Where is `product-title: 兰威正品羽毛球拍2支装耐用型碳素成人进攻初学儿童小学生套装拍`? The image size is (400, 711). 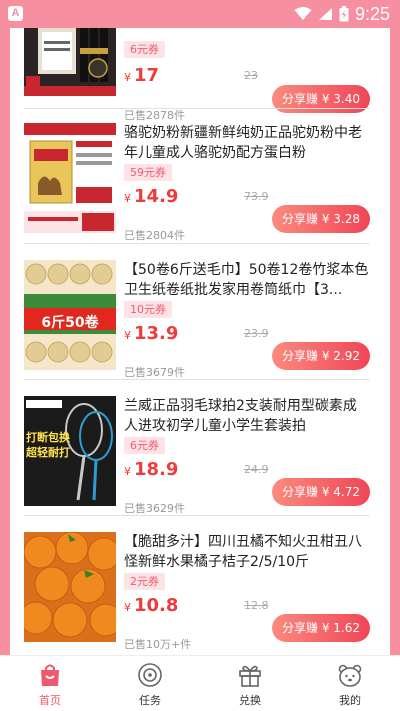 product-title: 兰威正品羽毛球拍2支装耐用型碳素成人进攻初学儿童小学生套装拍 is located at coordinates (247, 416).